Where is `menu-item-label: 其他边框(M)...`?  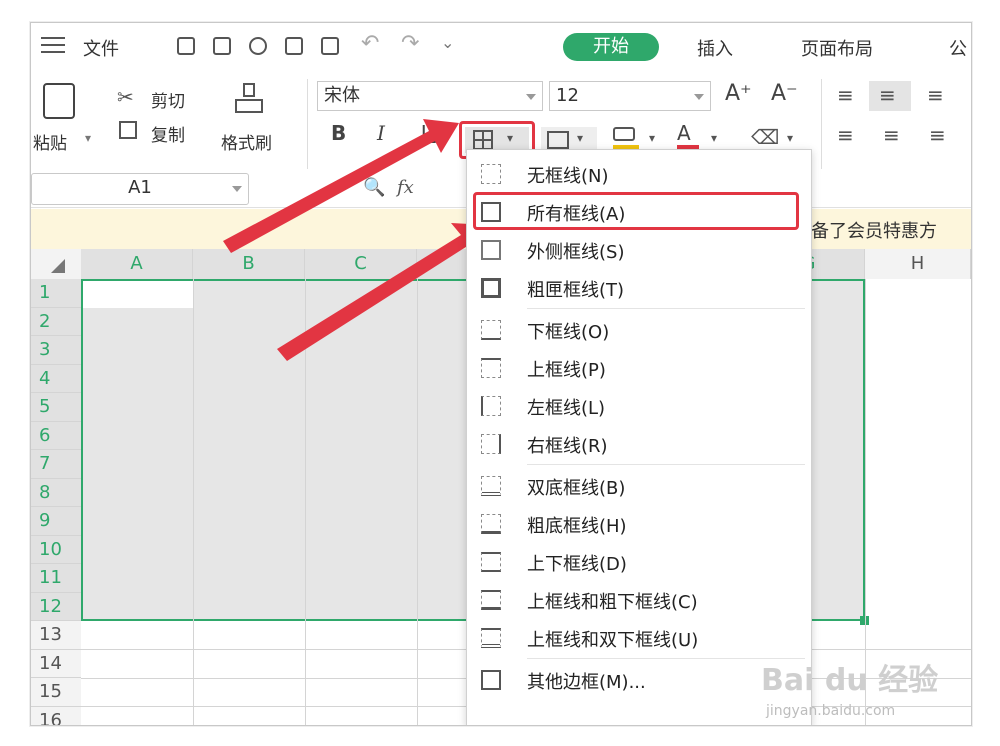 menu-item-label: 其他边框(M)... is located at coordinates (586, 682).